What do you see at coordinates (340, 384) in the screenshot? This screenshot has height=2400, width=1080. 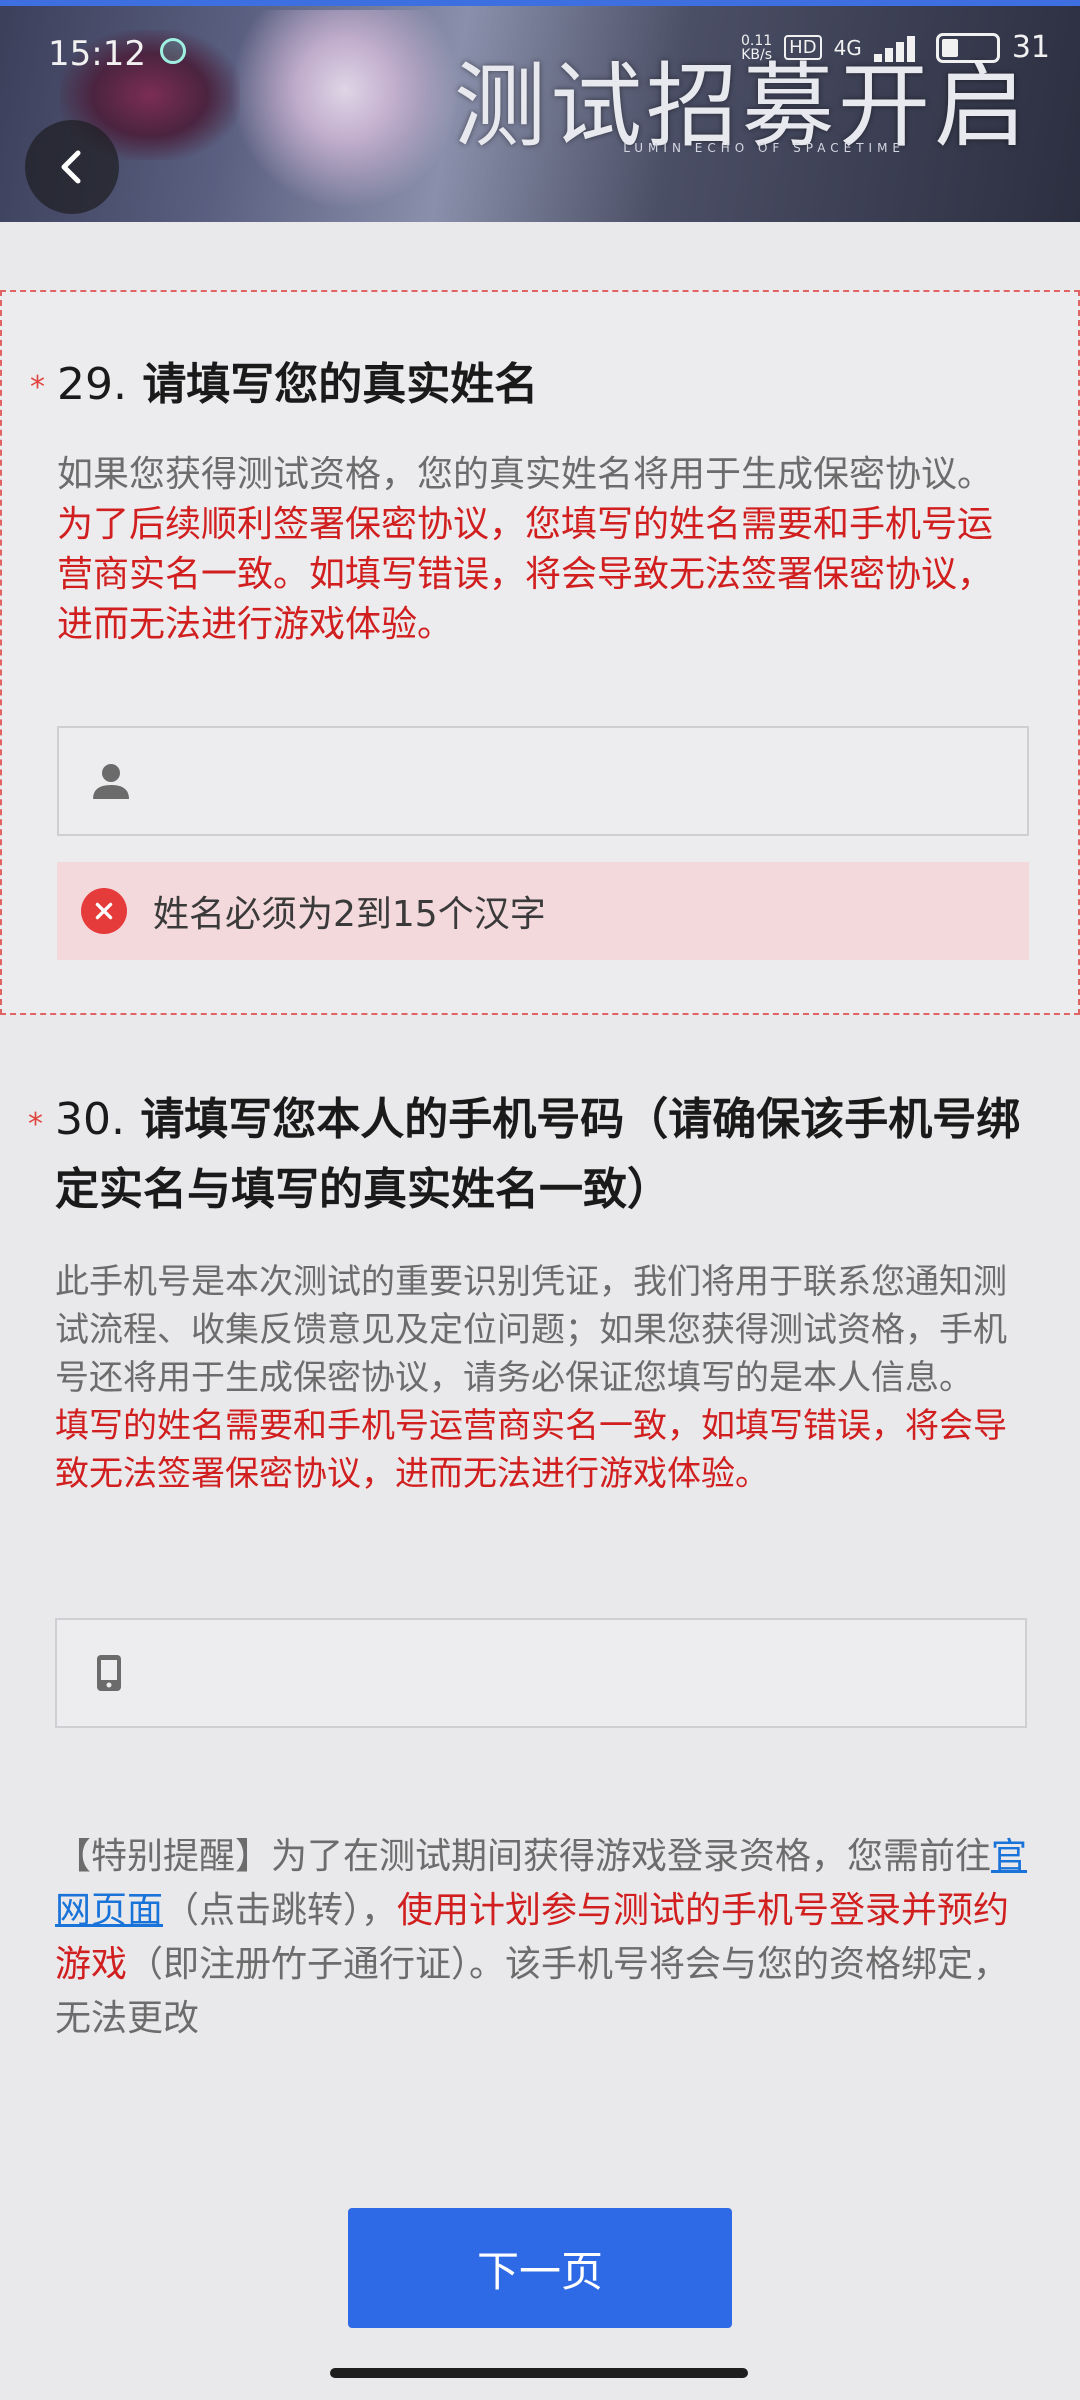 I see `question-title-text: 请填写您的真实姓名` at bounding box center [340, 384].